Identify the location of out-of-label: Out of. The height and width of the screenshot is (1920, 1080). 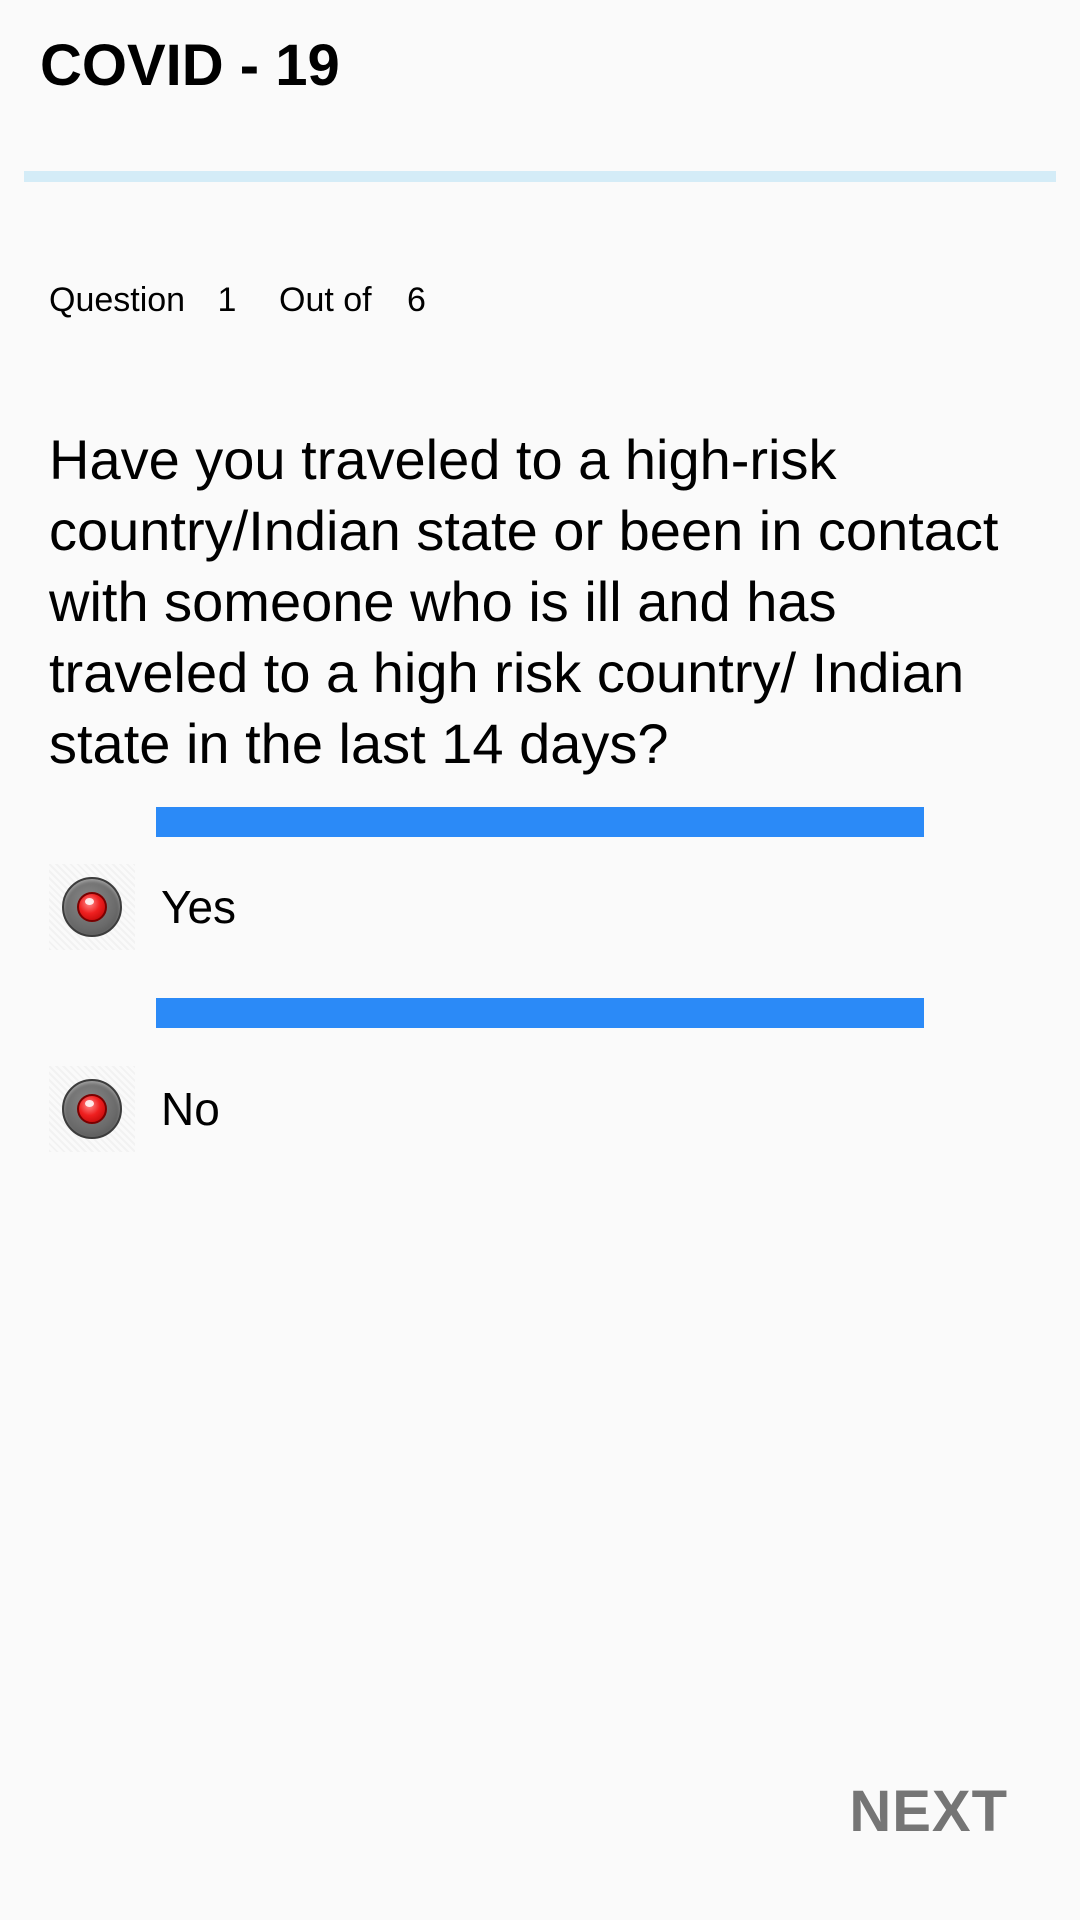
(325, 300).